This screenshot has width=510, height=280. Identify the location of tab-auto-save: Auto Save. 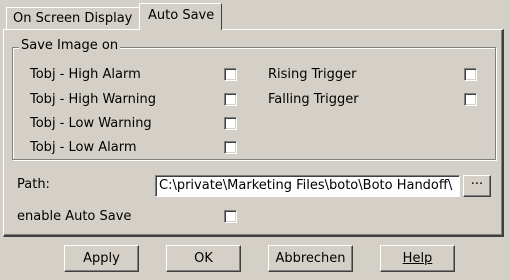
(180, 16).